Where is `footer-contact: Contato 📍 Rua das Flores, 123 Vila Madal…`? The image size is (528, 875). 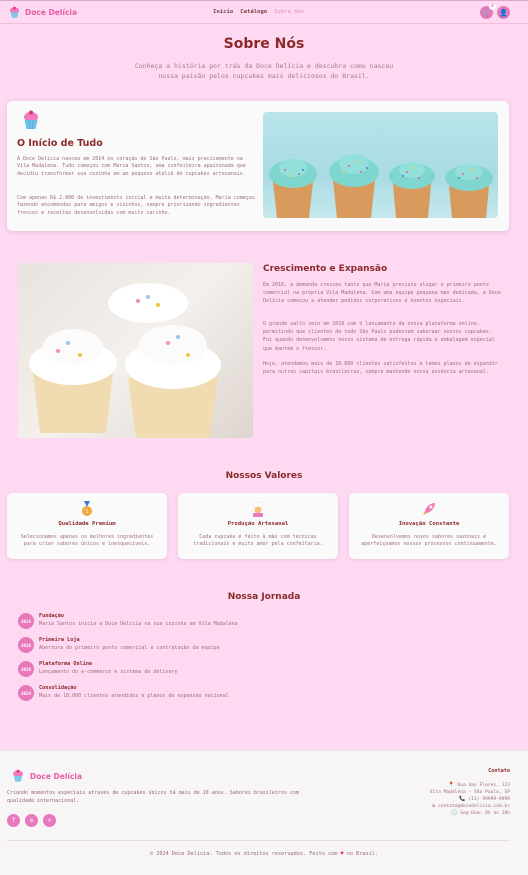
footer-contact: Contato 📍 Rua das Flores, 123 Vila Madal… is located at coordinates (470, 792).